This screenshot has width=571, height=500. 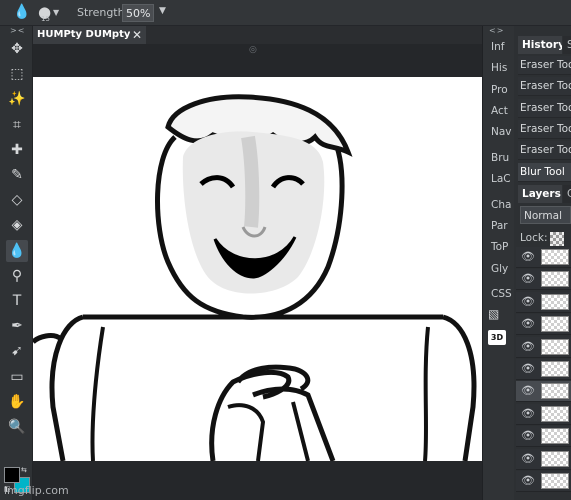 I want to click on close-icon: ✕, so click(x=137, y=35).